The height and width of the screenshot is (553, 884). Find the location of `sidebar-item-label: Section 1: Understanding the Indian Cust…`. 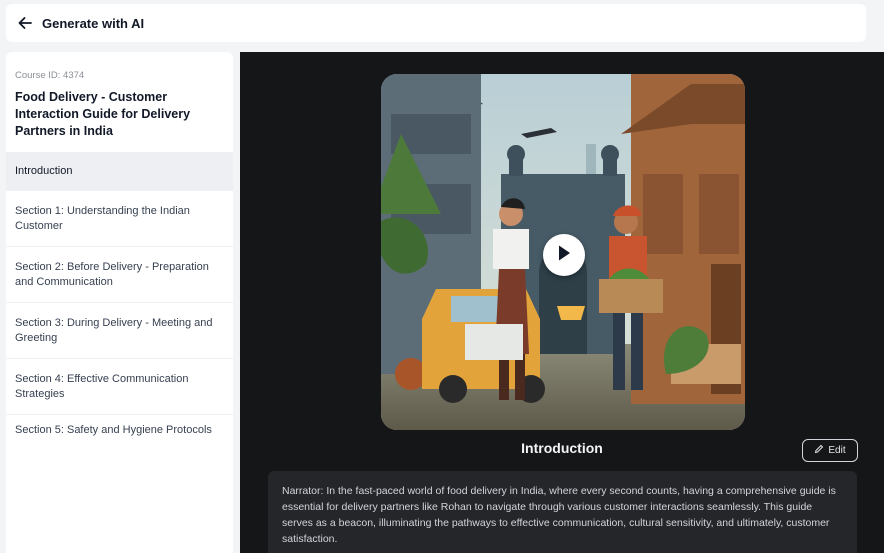

sidebar-item-label: Section 1: Understanding the Indian Cust… is located at coordinates (102, 218).